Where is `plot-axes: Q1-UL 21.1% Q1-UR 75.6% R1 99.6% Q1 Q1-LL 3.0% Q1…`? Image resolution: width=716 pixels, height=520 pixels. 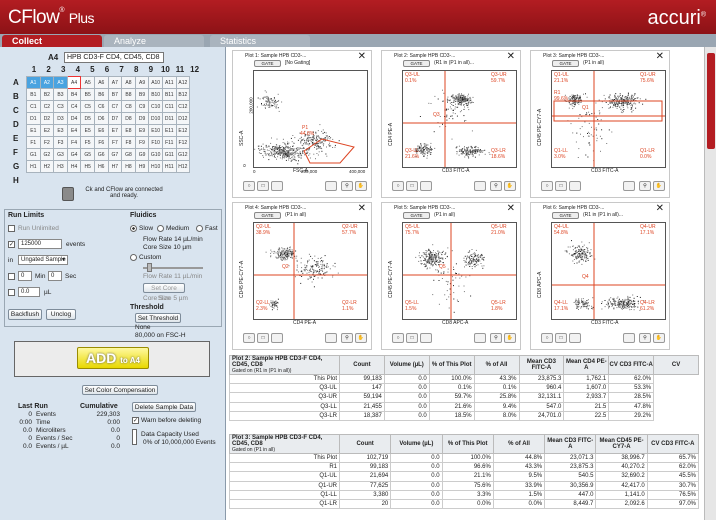
plot-axes: Q1-UL 21.1% Q1-UR 75.6% R1 99.6% Q1 Q1-LL 3.0% Q1… is located at coordinates (608, 119).